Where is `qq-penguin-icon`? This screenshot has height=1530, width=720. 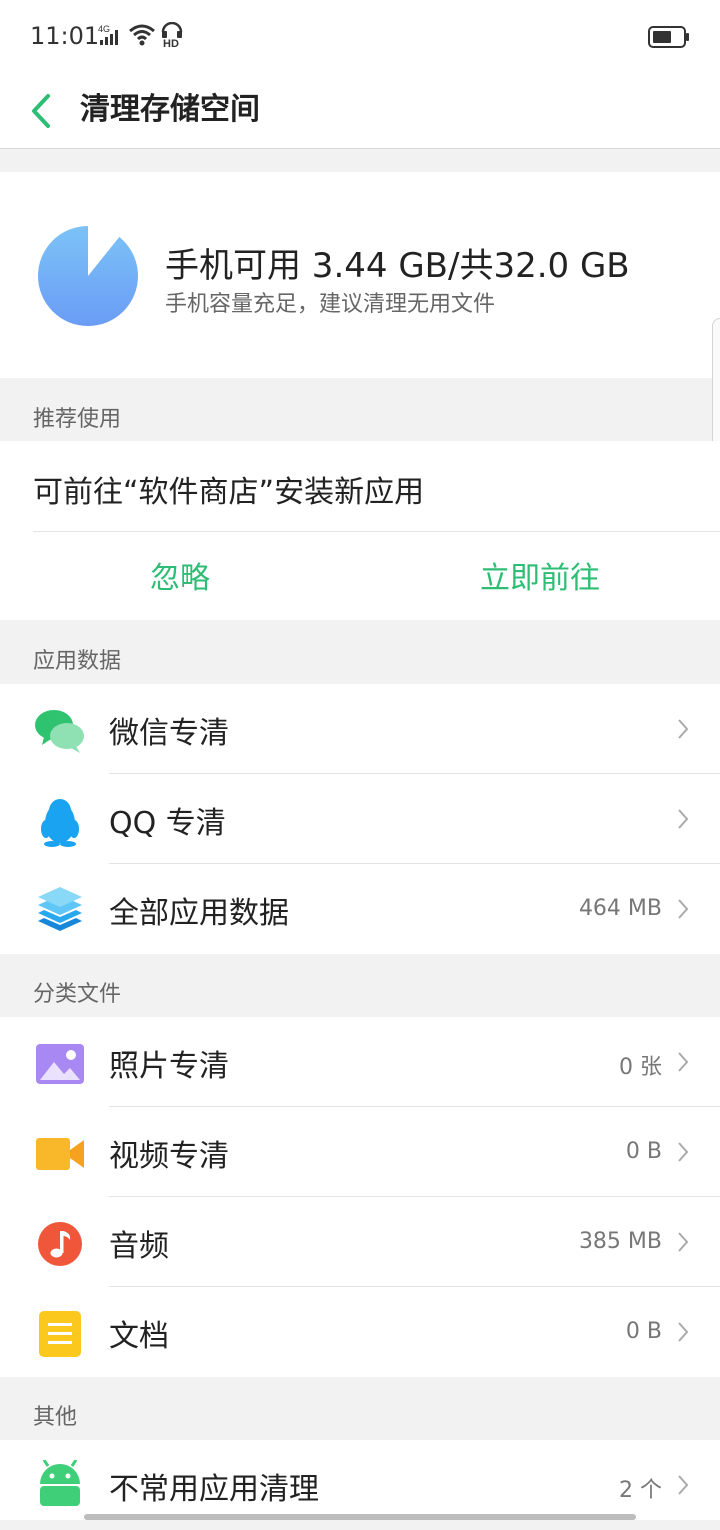 qq-penguin-icon is located at coordinates (60, 821).